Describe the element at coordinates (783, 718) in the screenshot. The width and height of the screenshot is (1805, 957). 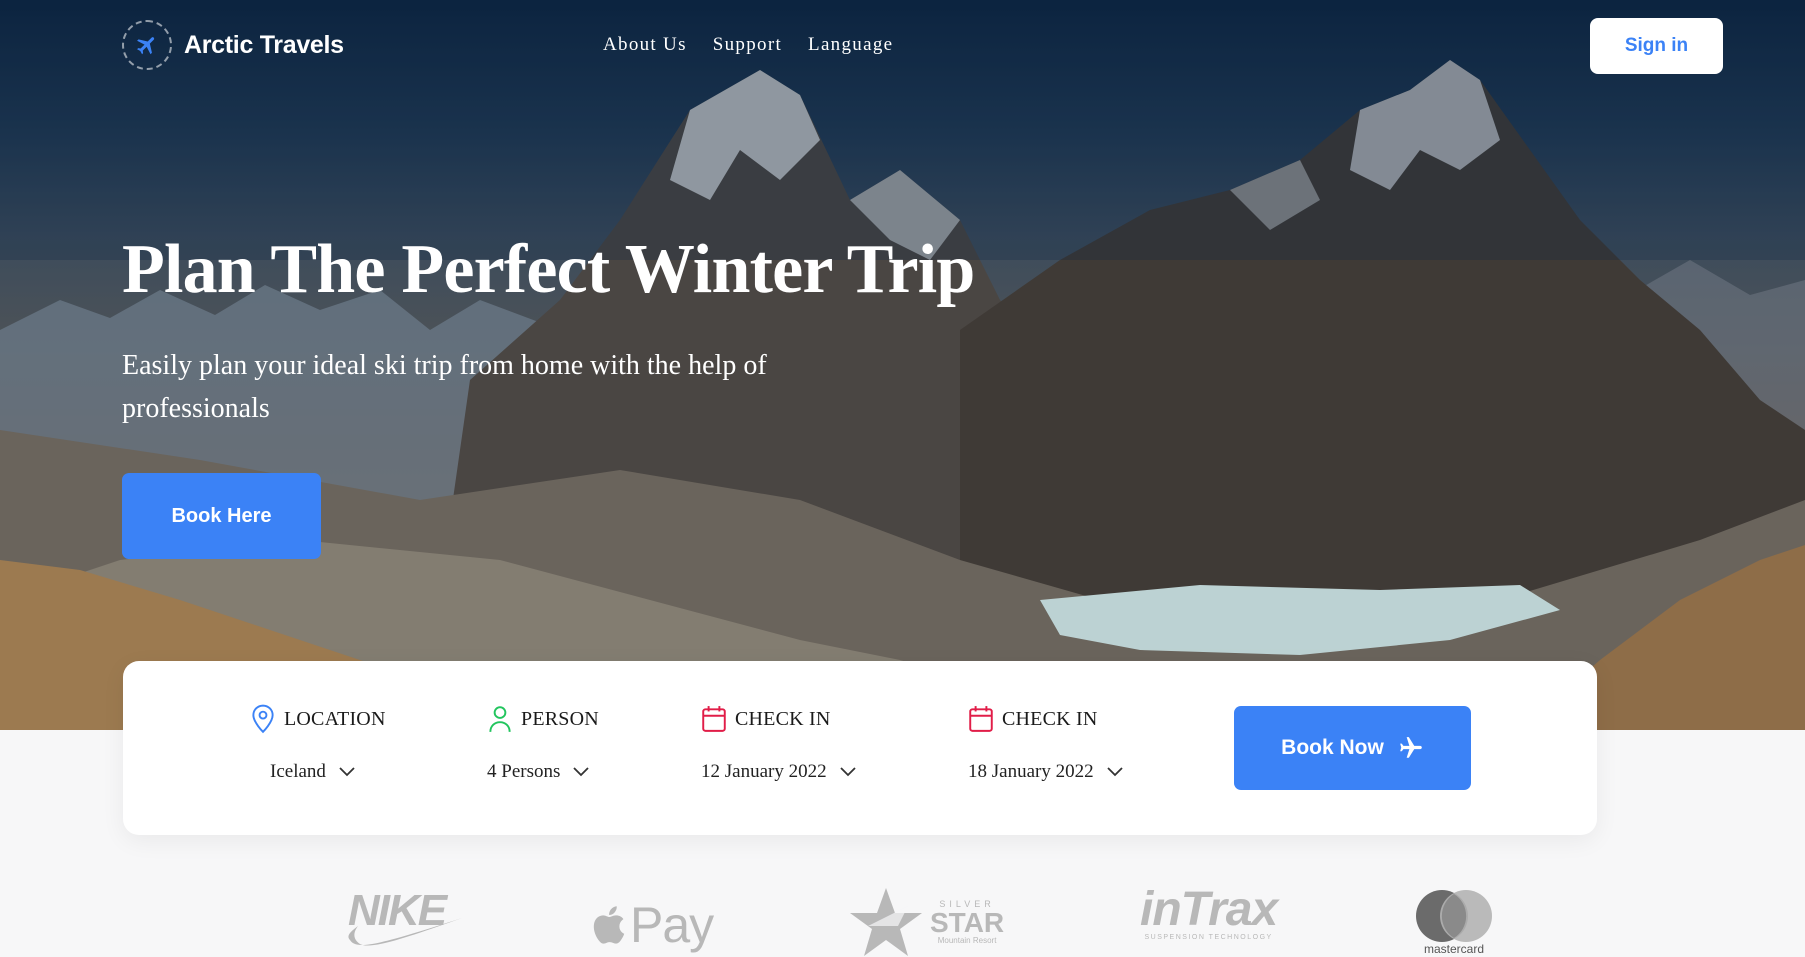
I see `check-in-label: CHECK IN` at that location.